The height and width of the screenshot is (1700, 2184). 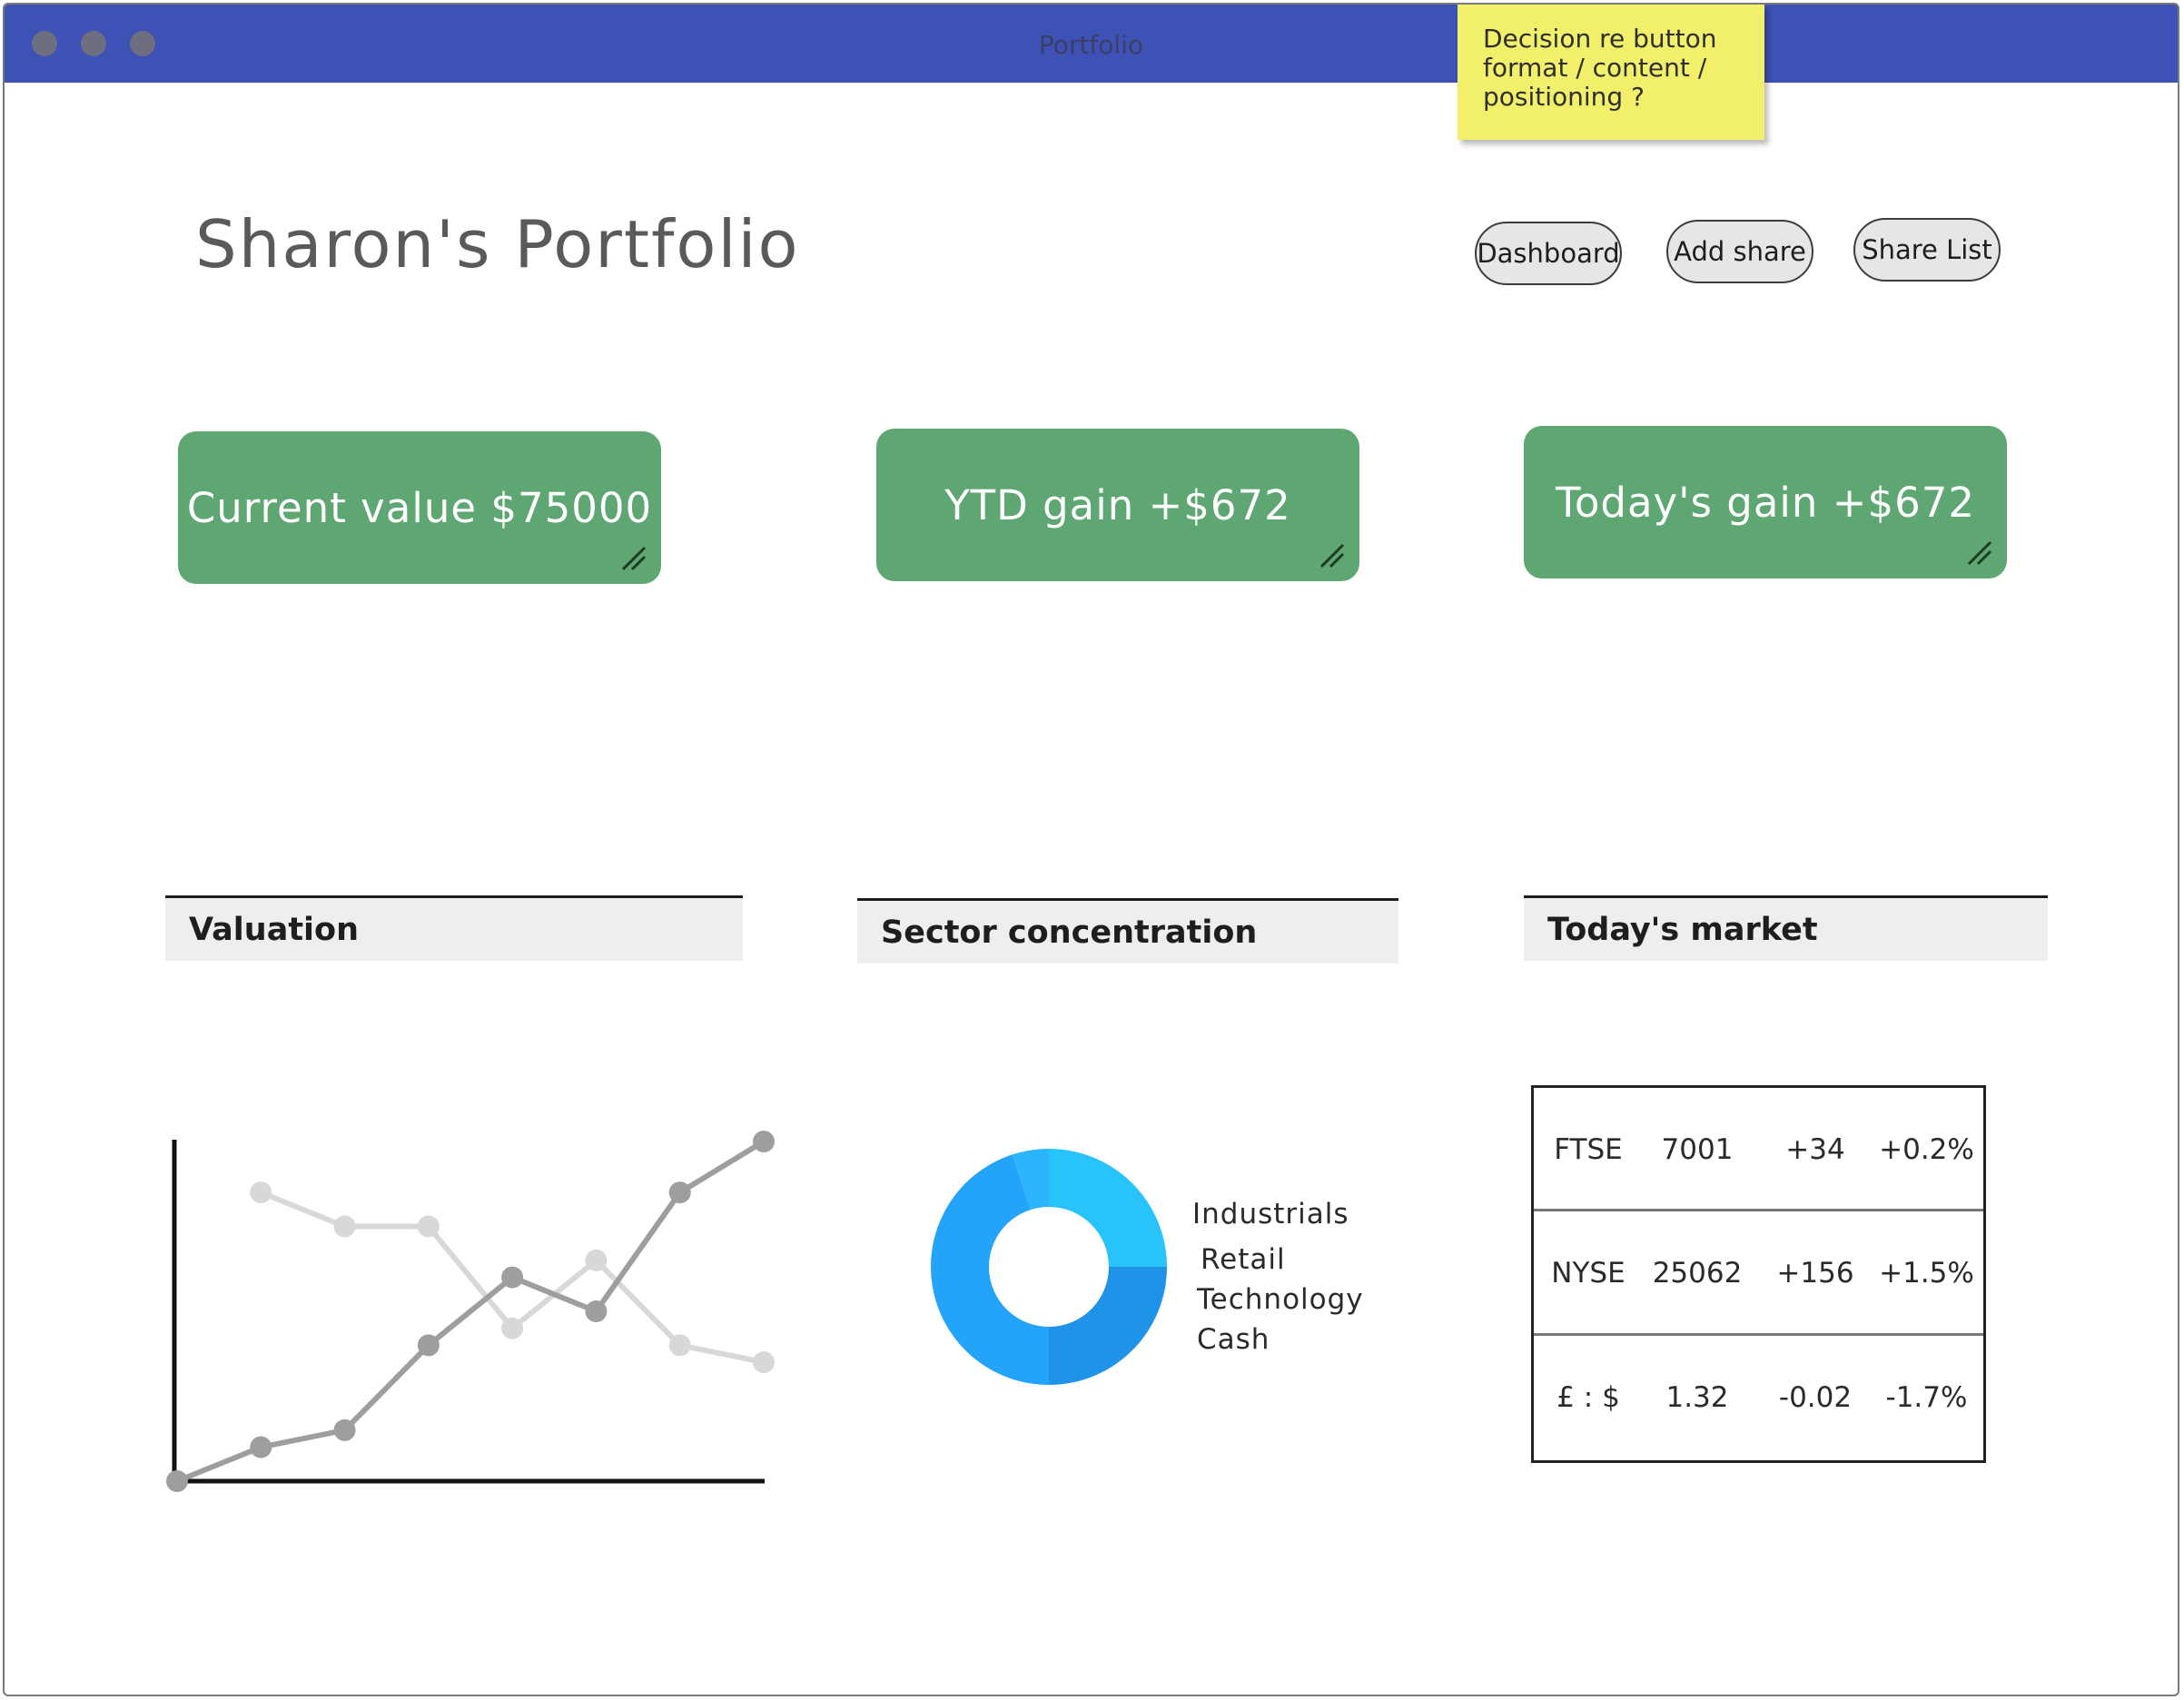 I want to click on current-value-card: Current value $75000, so click(x=420, y=507).